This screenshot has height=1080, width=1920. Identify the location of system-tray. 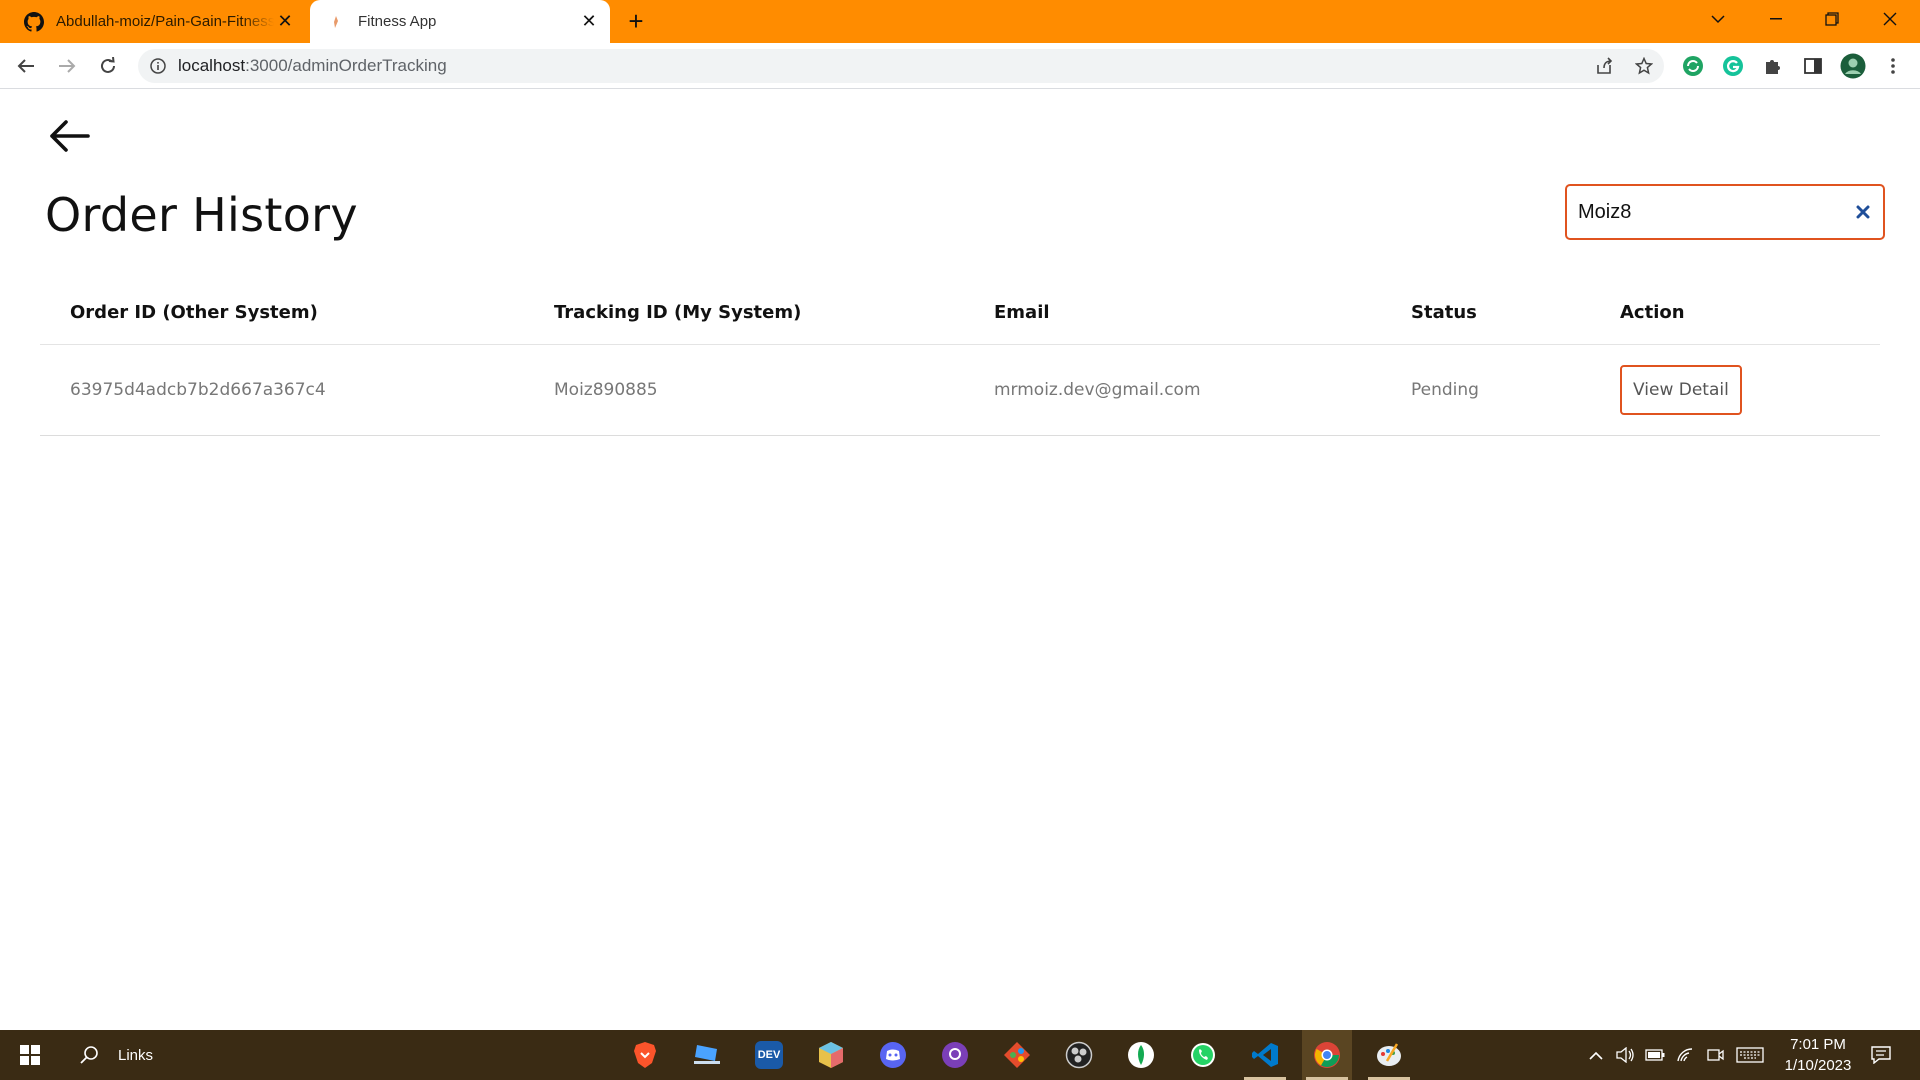
(1676, 1055).